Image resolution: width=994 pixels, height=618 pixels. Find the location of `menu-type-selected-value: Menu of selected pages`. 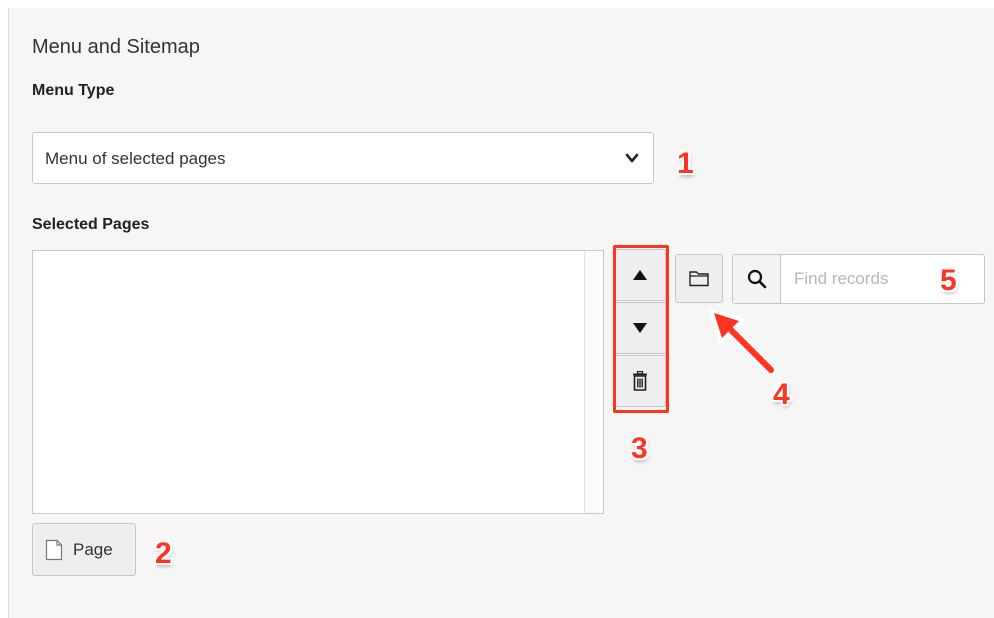

menu-type-selected-value: Menu of selected pages is located at coordinates (135, 158).